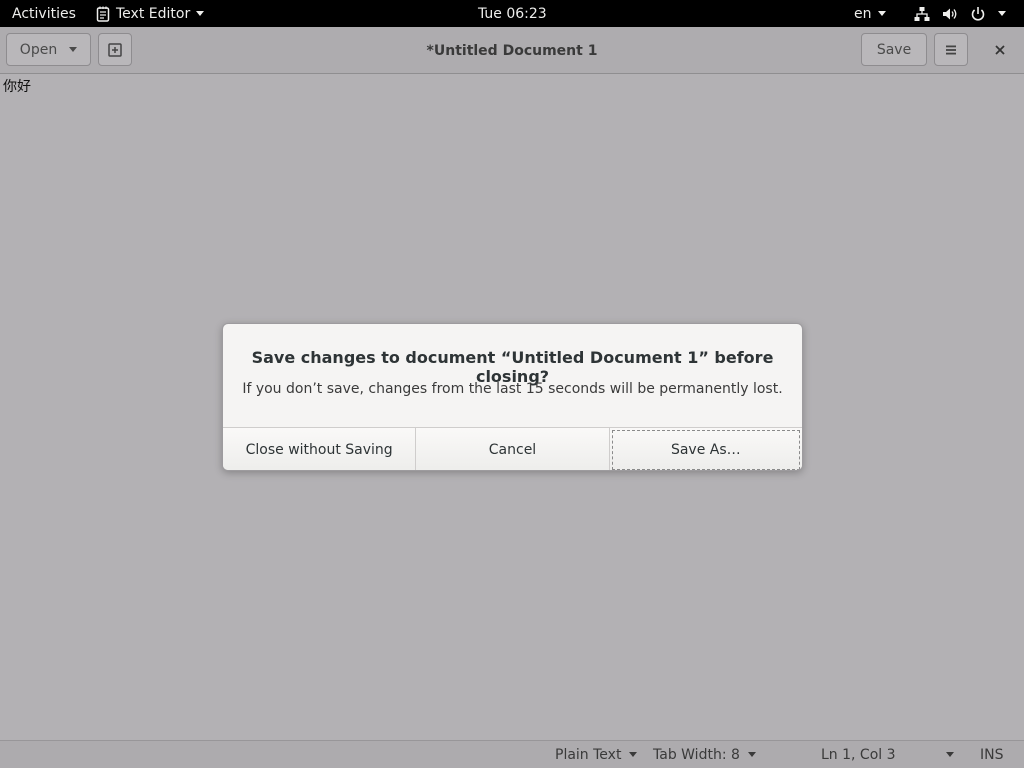 This screenshot has width=1024, height=768. I want to click on header-bar: Open *Untitled Document 1 Save, so click(512, 50).